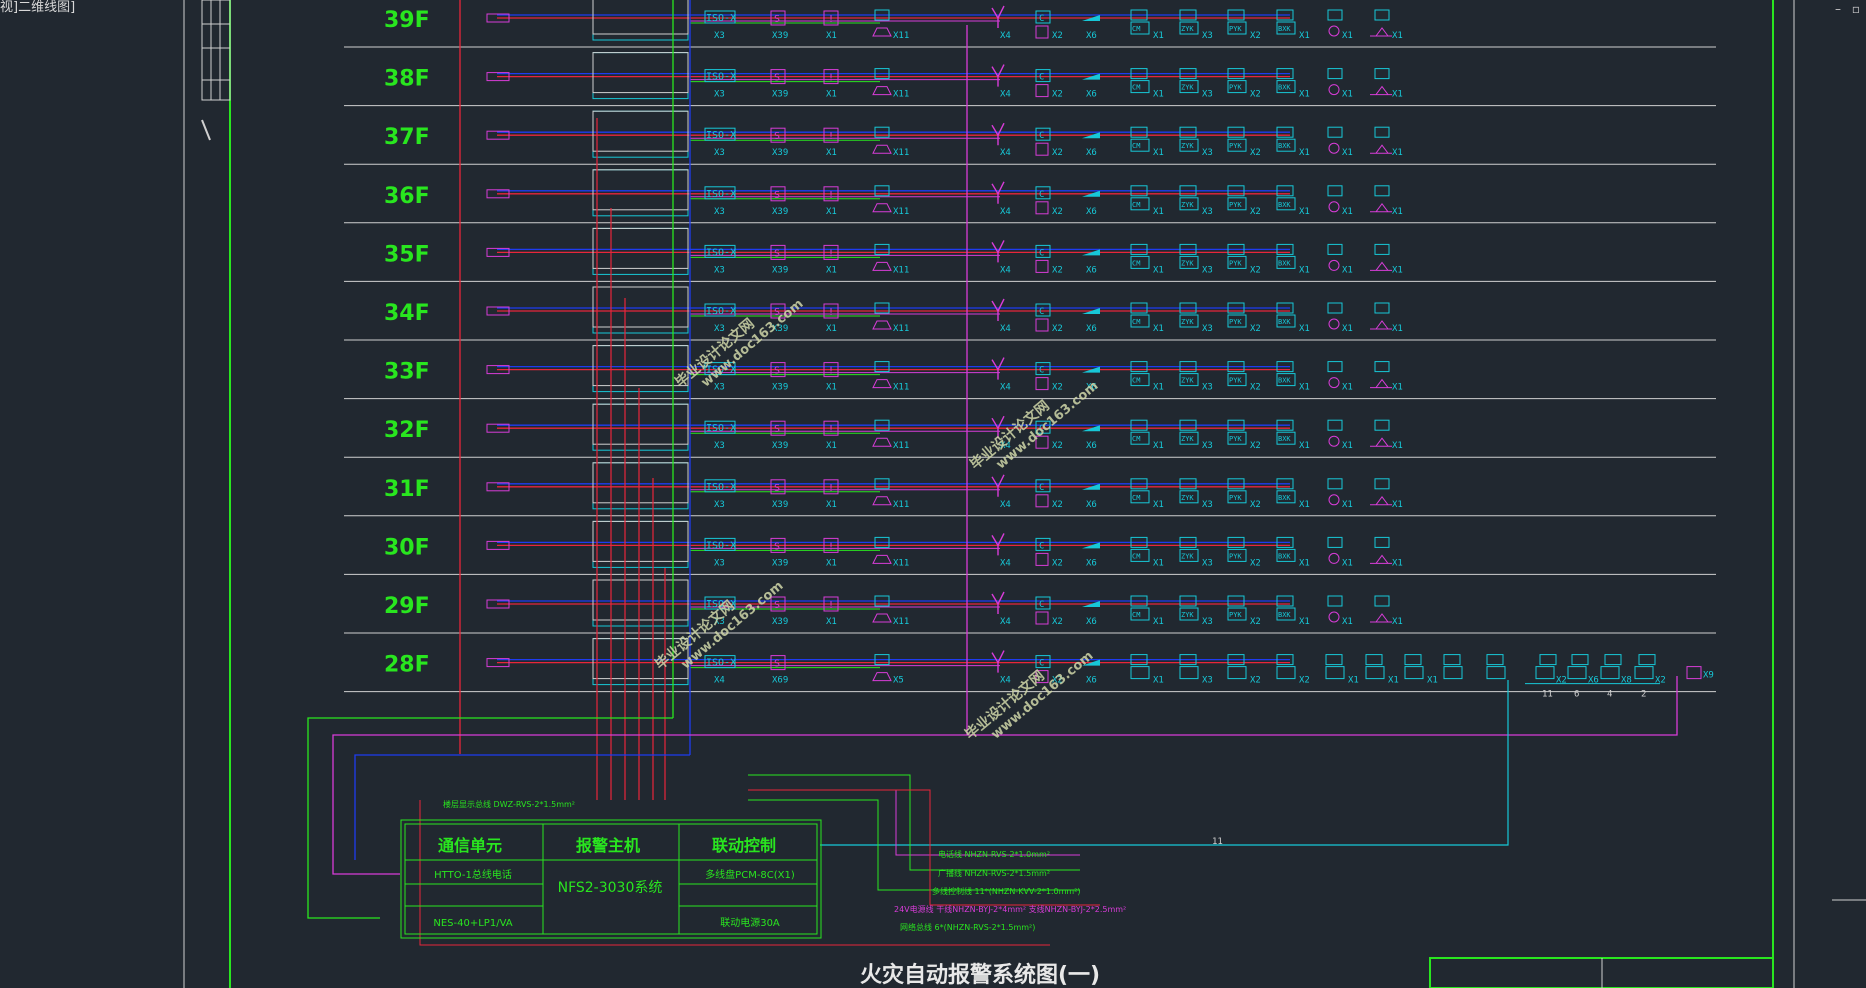  Describe the element at coordinates (1255, 446) in the screenshot. I see `module-count: X2` at that location.